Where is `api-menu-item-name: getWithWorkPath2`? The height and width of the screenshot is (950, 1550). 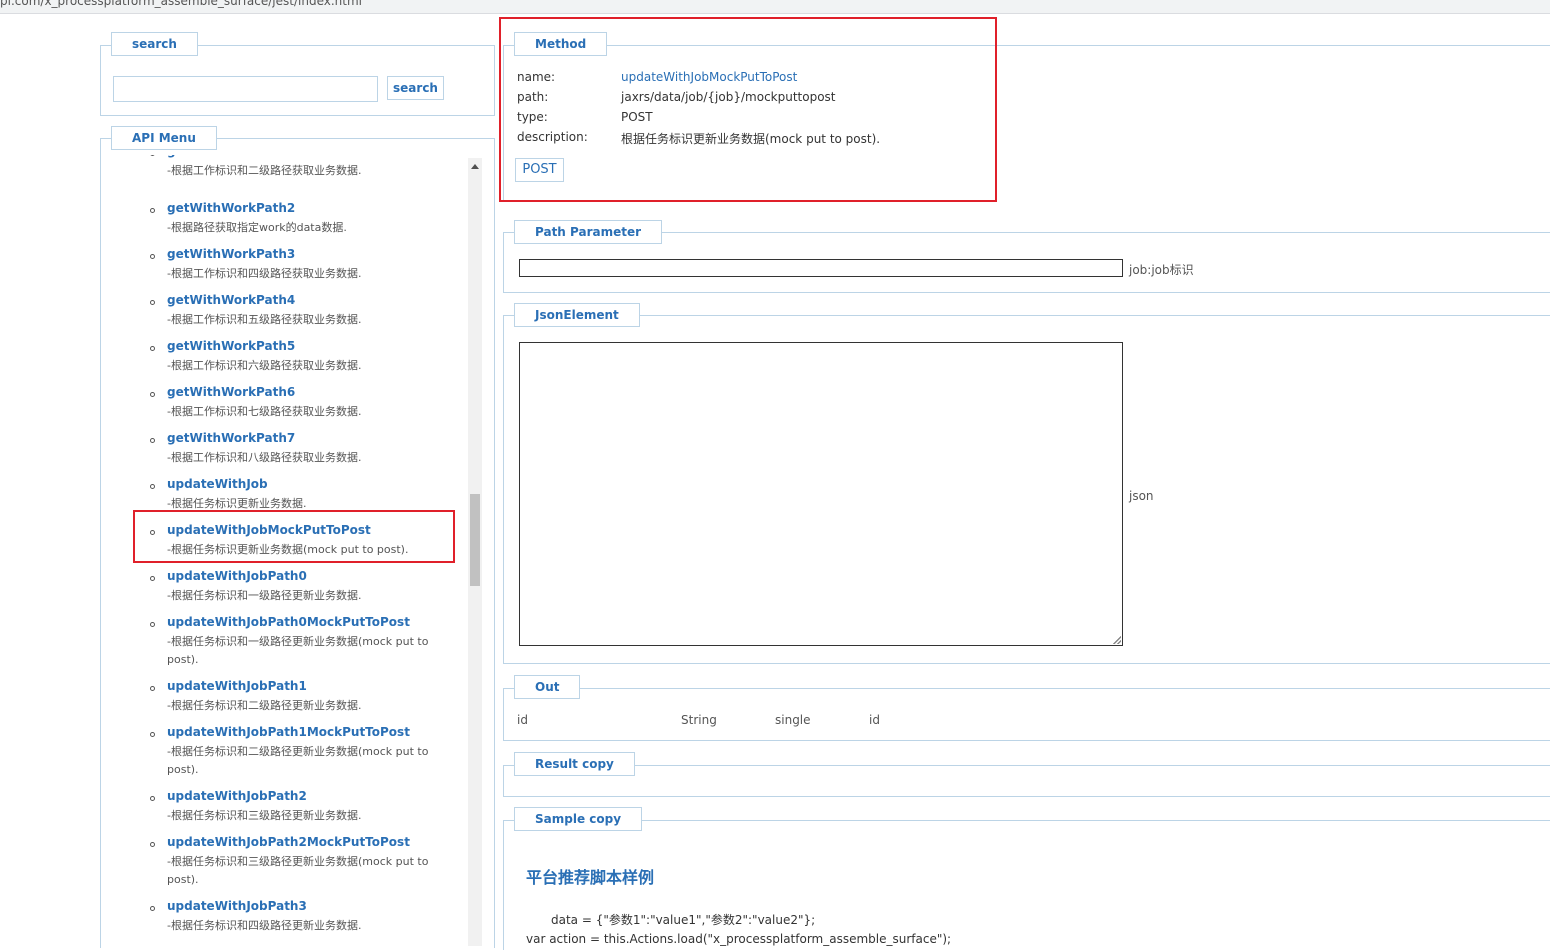 api-menu-item-name: getWithWorkPath2 is located at coordinates (231, 208).